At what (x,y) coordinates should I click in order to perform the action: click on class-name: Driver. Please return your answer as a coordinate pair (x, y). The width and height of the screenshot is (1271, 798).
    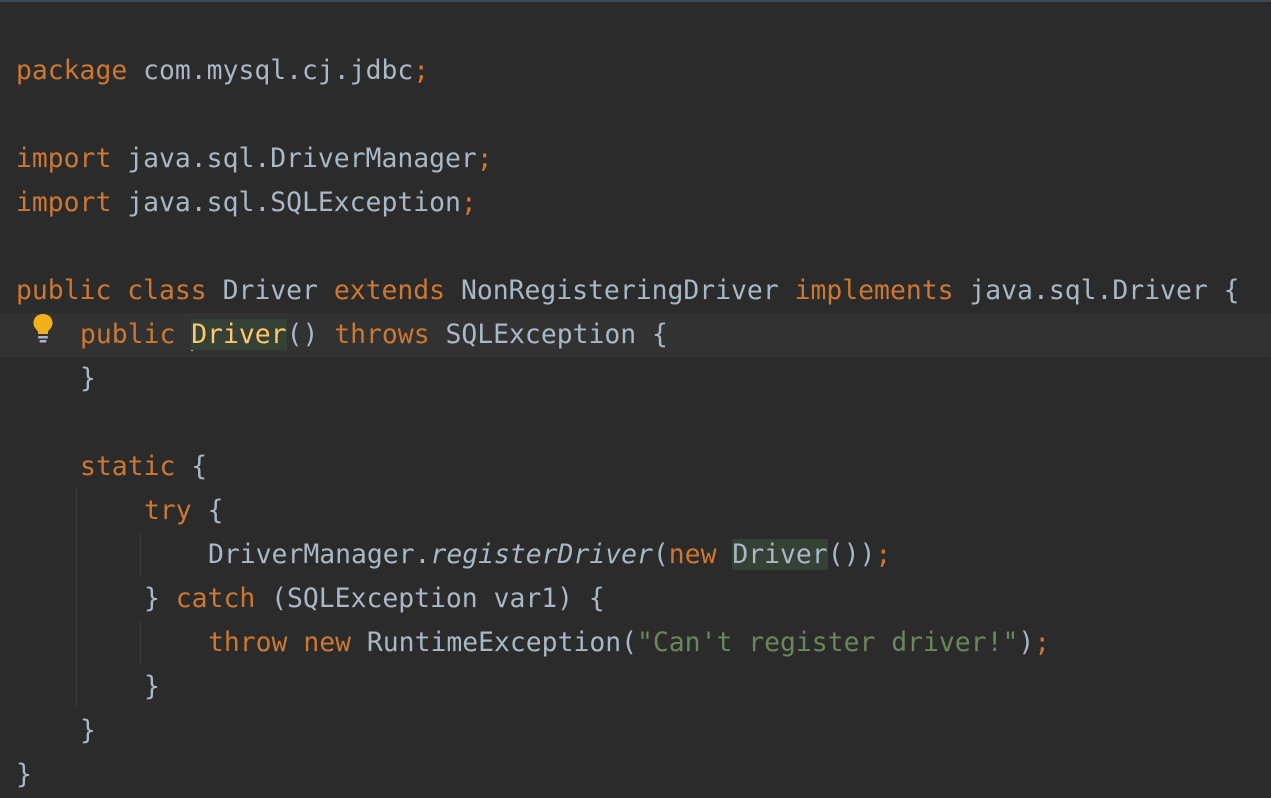
    Looking at the image, I should click on (270, 290).